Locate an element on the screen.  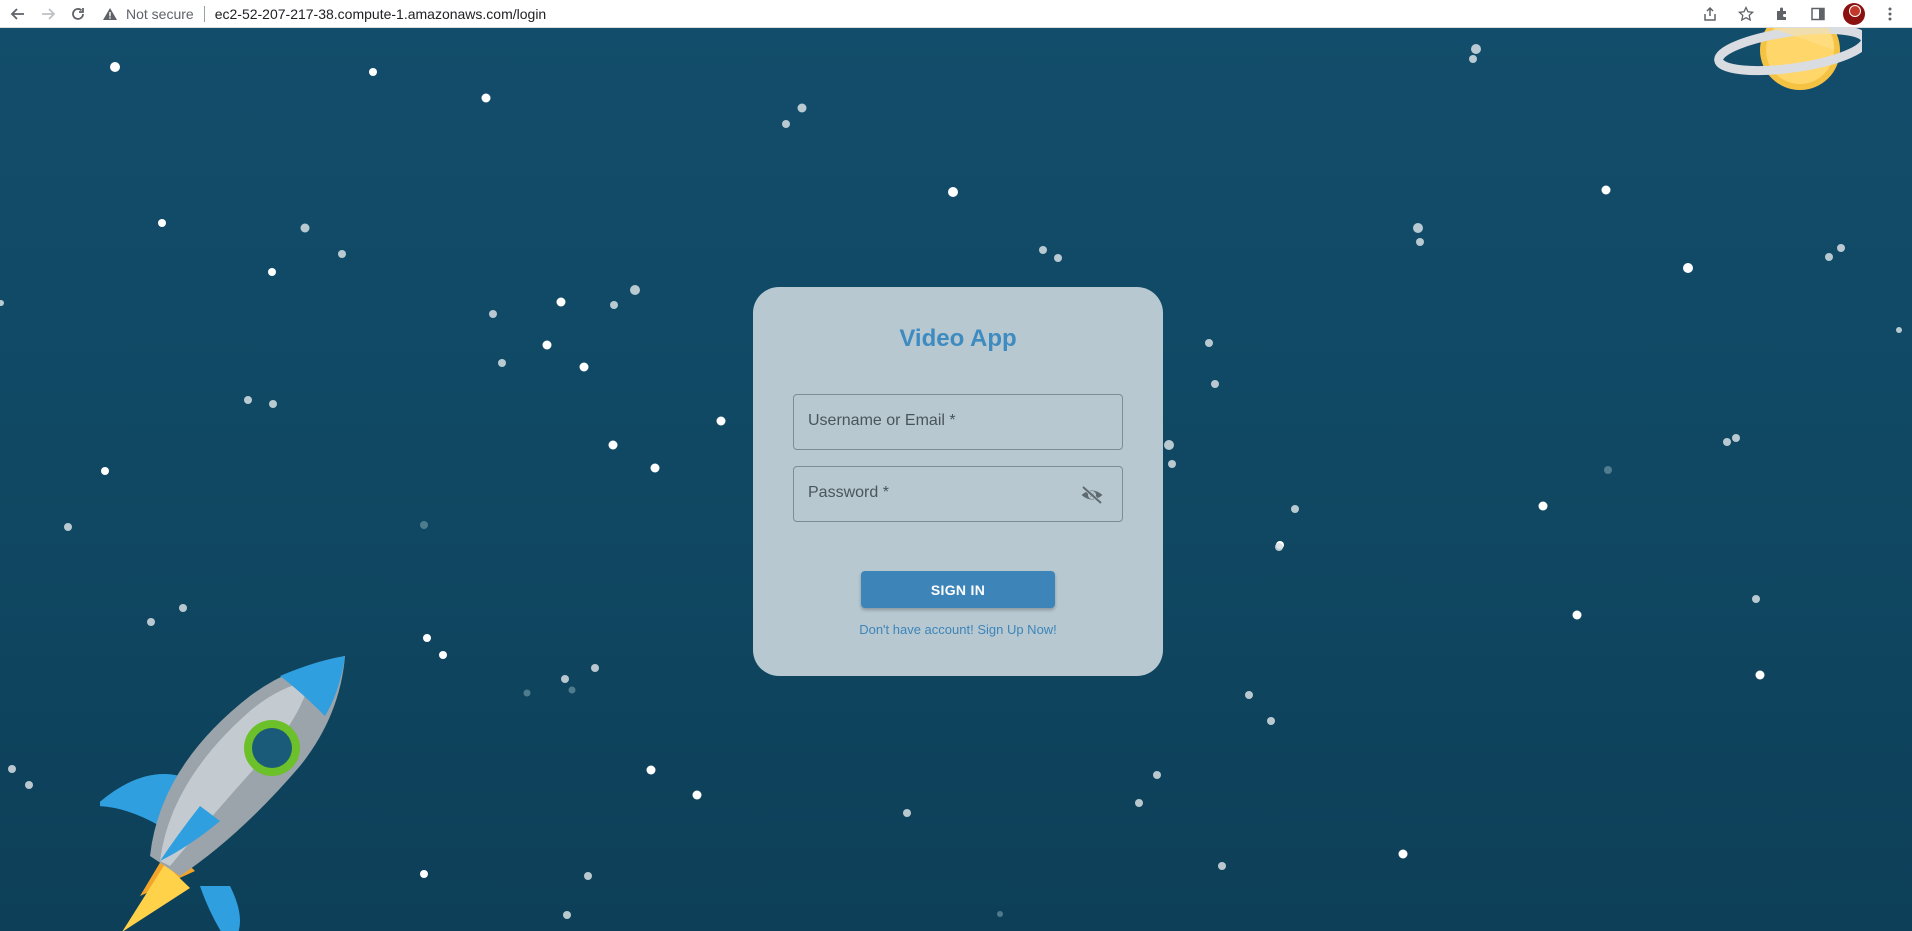
warning-icon is located at coordinates (110, 14).